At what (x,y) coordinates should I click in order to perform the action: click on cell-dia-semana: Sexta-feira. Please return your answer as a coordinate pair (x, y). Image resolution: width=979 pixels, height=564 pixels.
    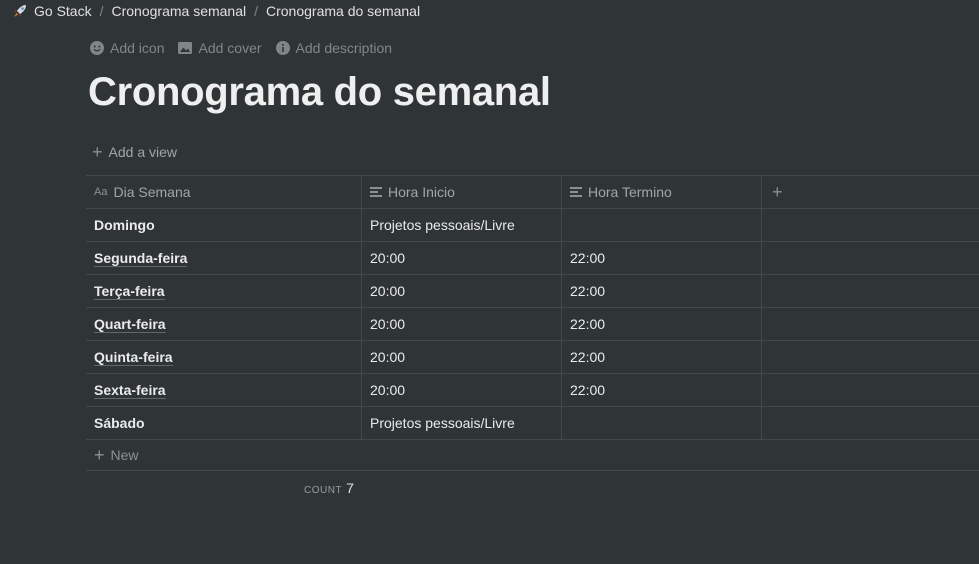
    Looking at the image, I should click on (224, 390).